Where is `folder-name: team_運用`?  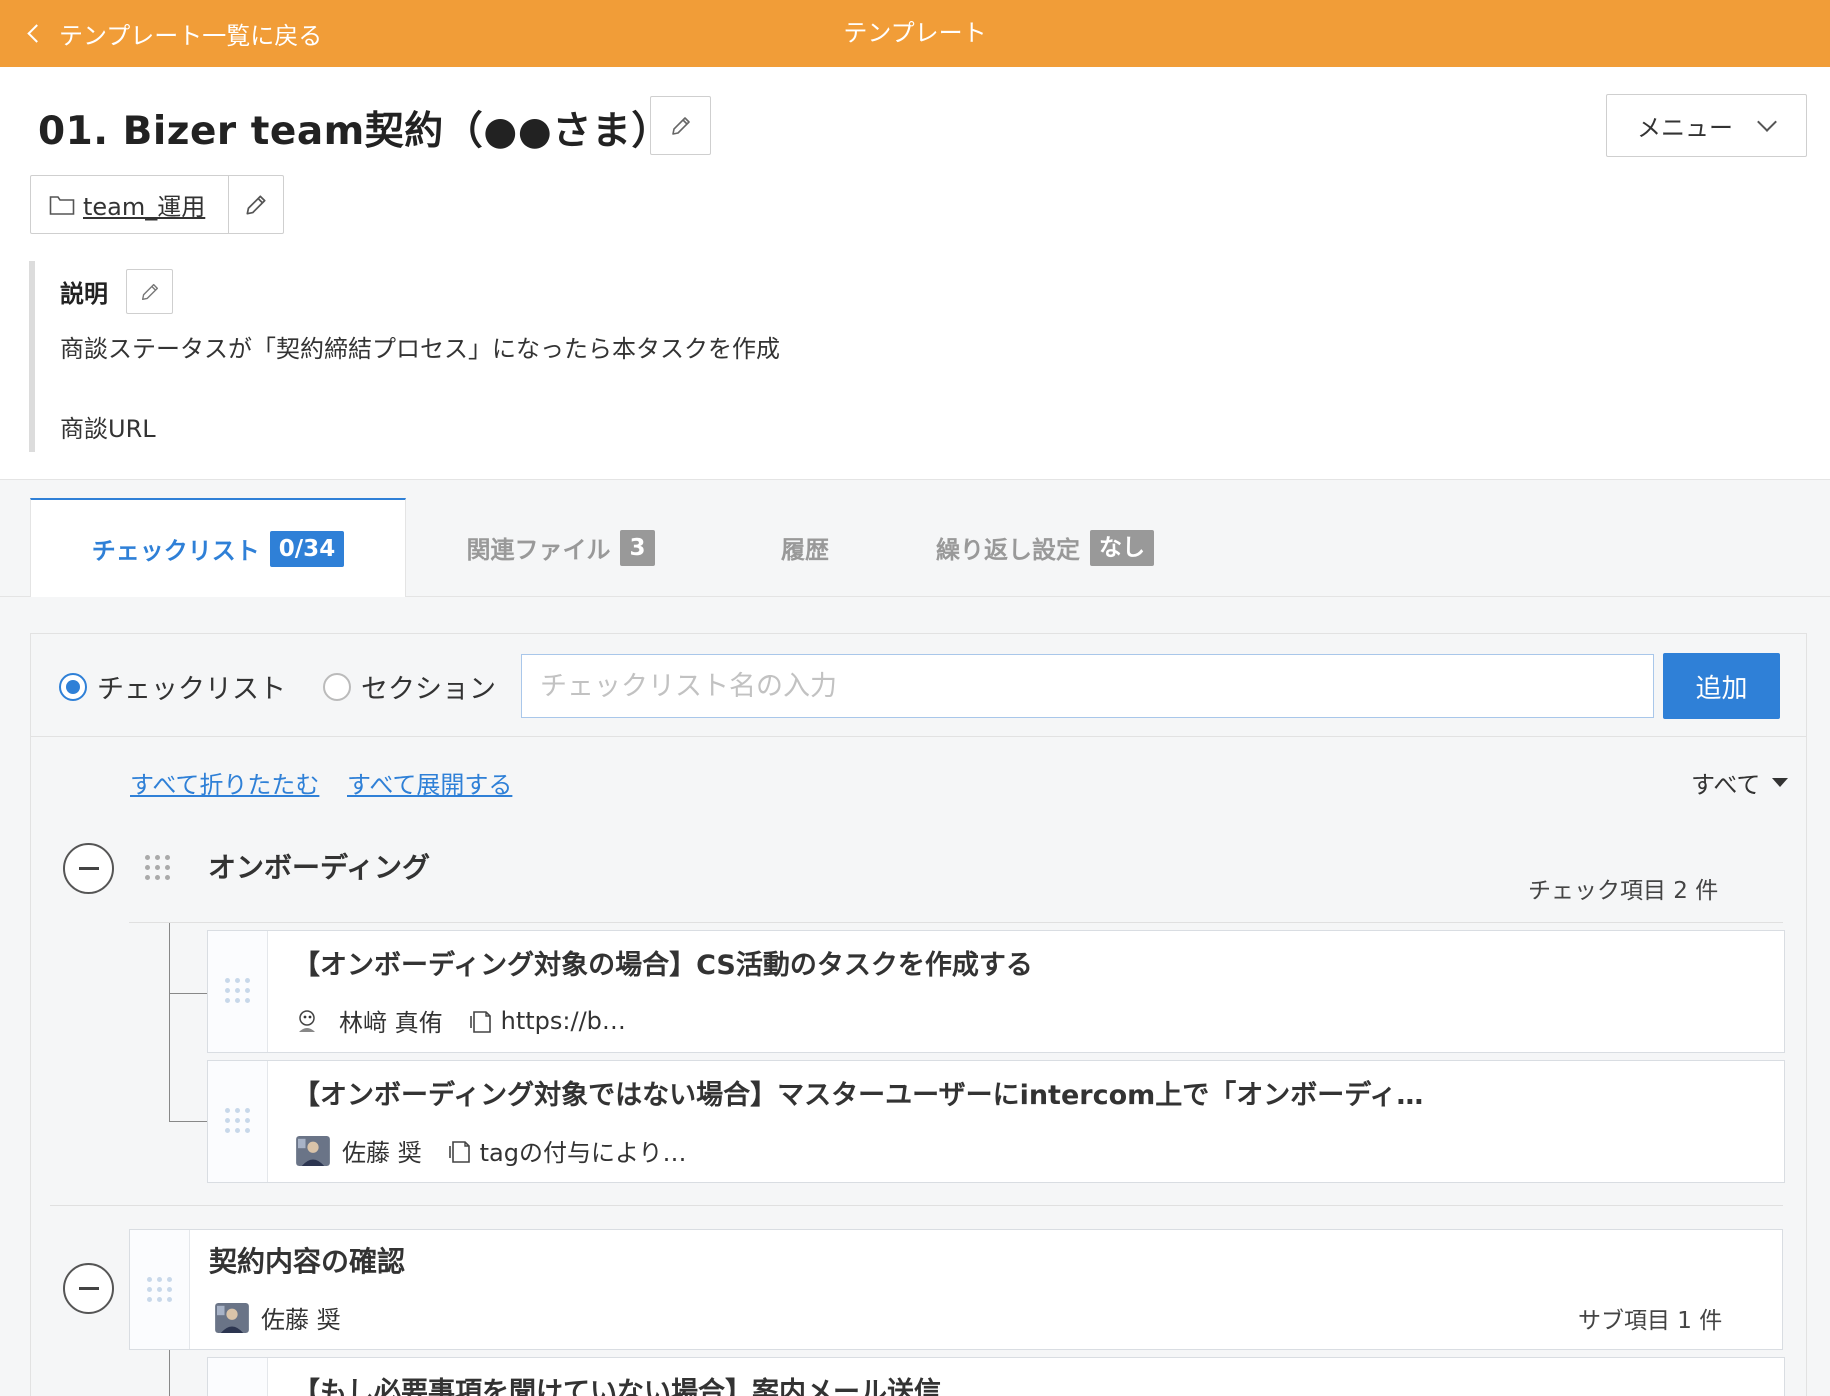
folder-name: team_運用 is located at coordinates (144, 207).